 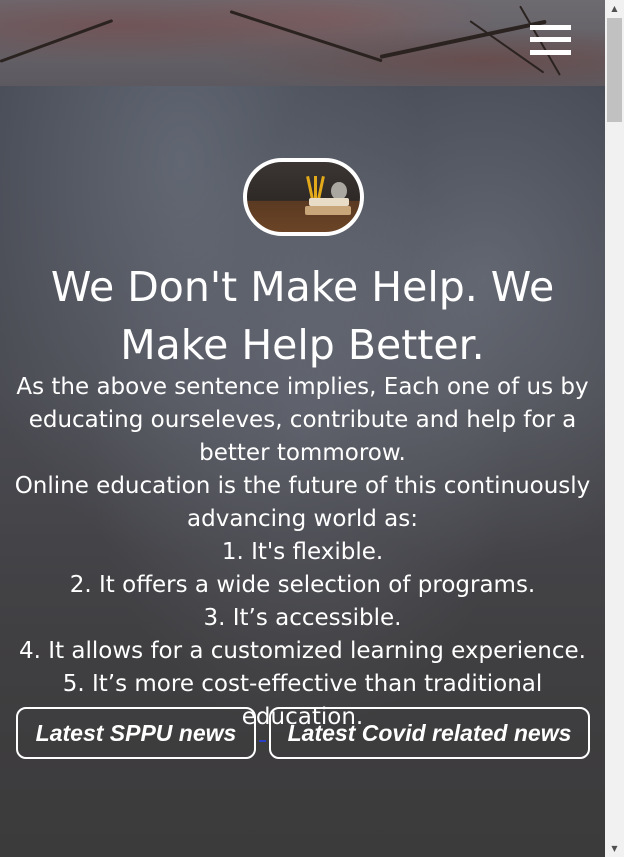 I want to click on benefit-item: 1. It's flexible., so click(x=302, y=552).